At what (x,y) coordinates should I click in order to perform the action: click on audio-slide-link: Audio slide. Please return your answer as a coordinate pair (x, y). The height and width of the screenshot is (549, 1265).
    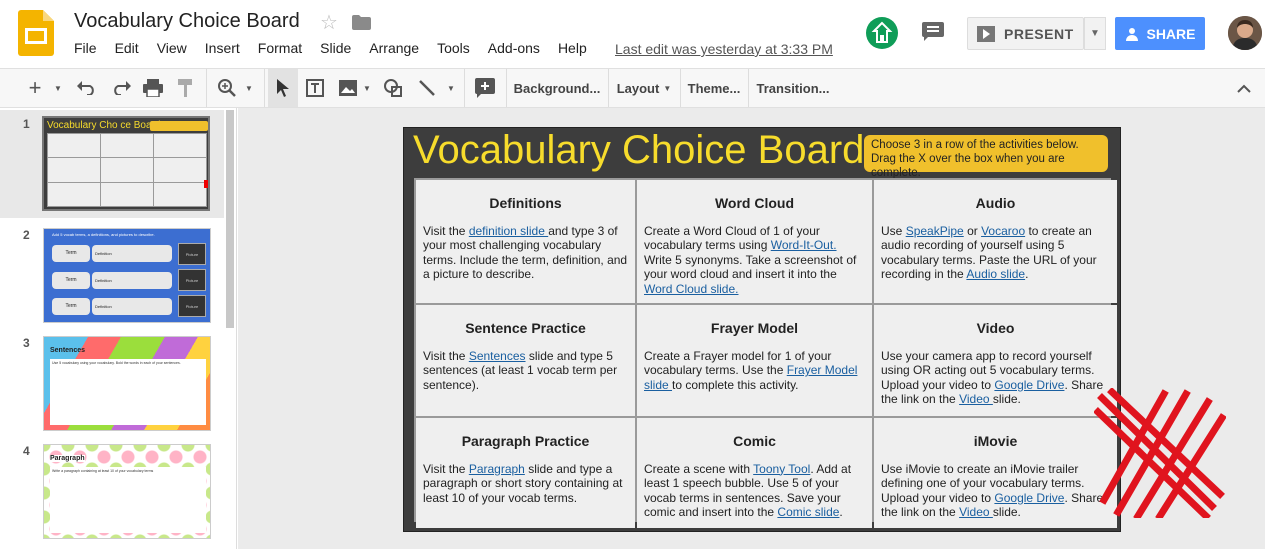
    Looking at the image, I should click on (995, 274).